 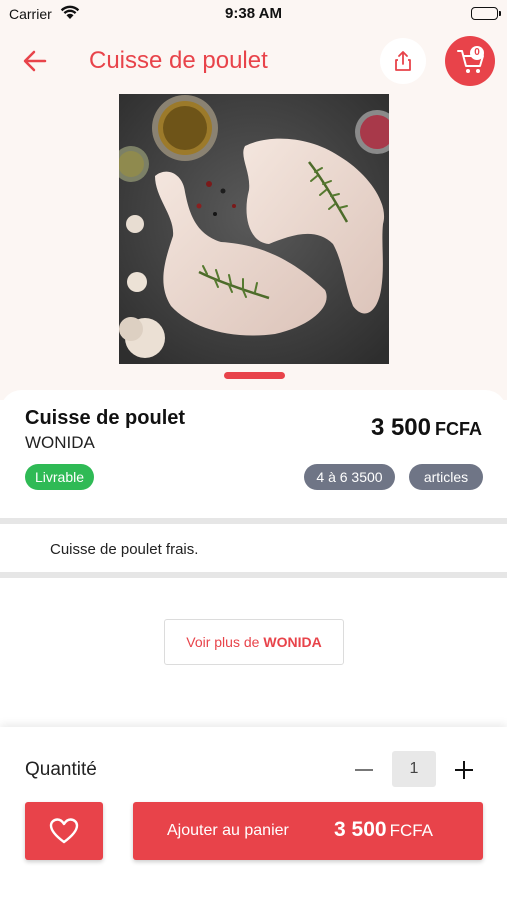 I want to click on unit-badge: articles, so click(x=446, y=477).